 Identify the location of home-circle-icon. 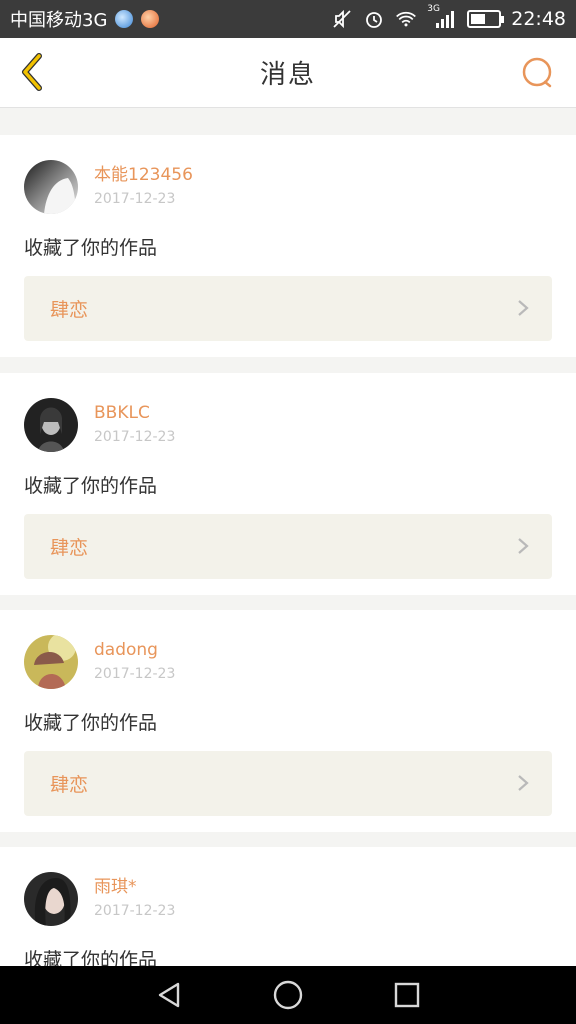
(288, 995).